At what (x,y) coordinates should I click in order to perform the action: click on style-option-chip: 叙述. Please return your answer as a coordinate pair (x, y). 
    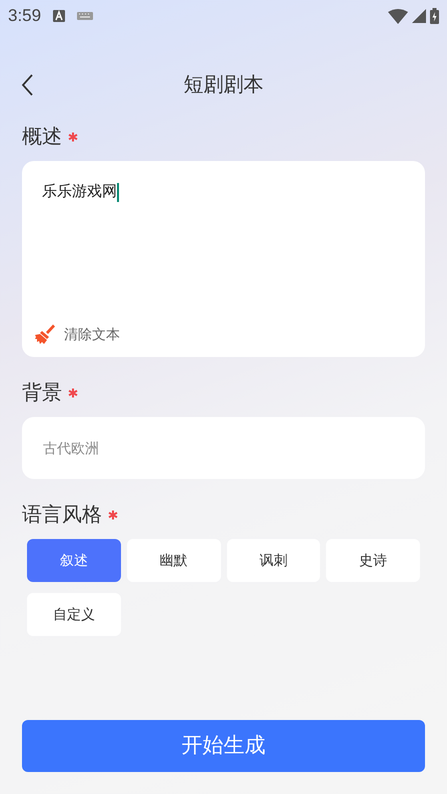
    Looking at the image, I should click on (74, 560).